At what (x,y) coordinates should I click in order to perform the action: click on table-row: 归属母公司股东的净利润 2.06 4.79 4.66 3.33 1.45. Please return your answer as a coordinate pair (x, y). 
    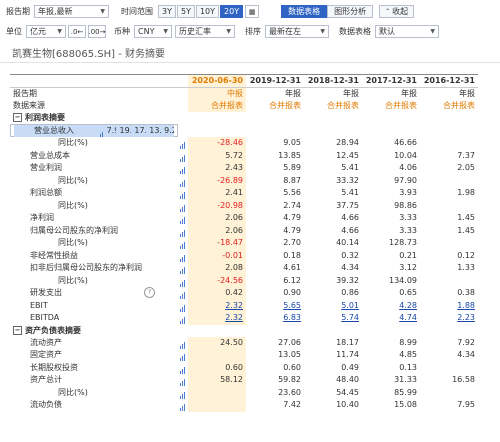
    Looking at the image, I should click on (244, 231).